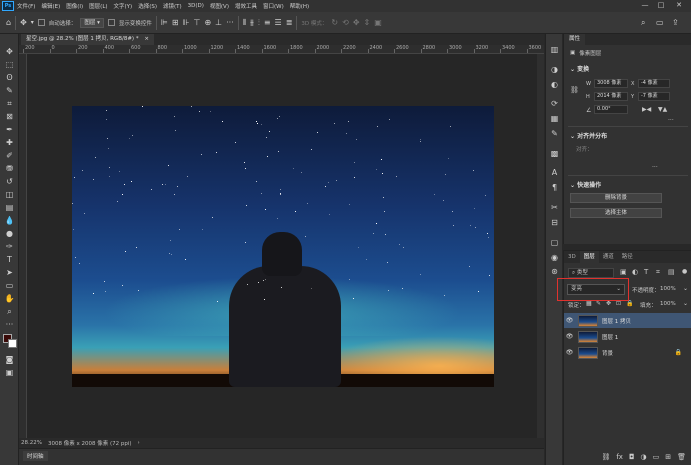  Describe the element at coordinates (671, 120) in the screenshot. I see `more-transform-icon: ···` at that location.